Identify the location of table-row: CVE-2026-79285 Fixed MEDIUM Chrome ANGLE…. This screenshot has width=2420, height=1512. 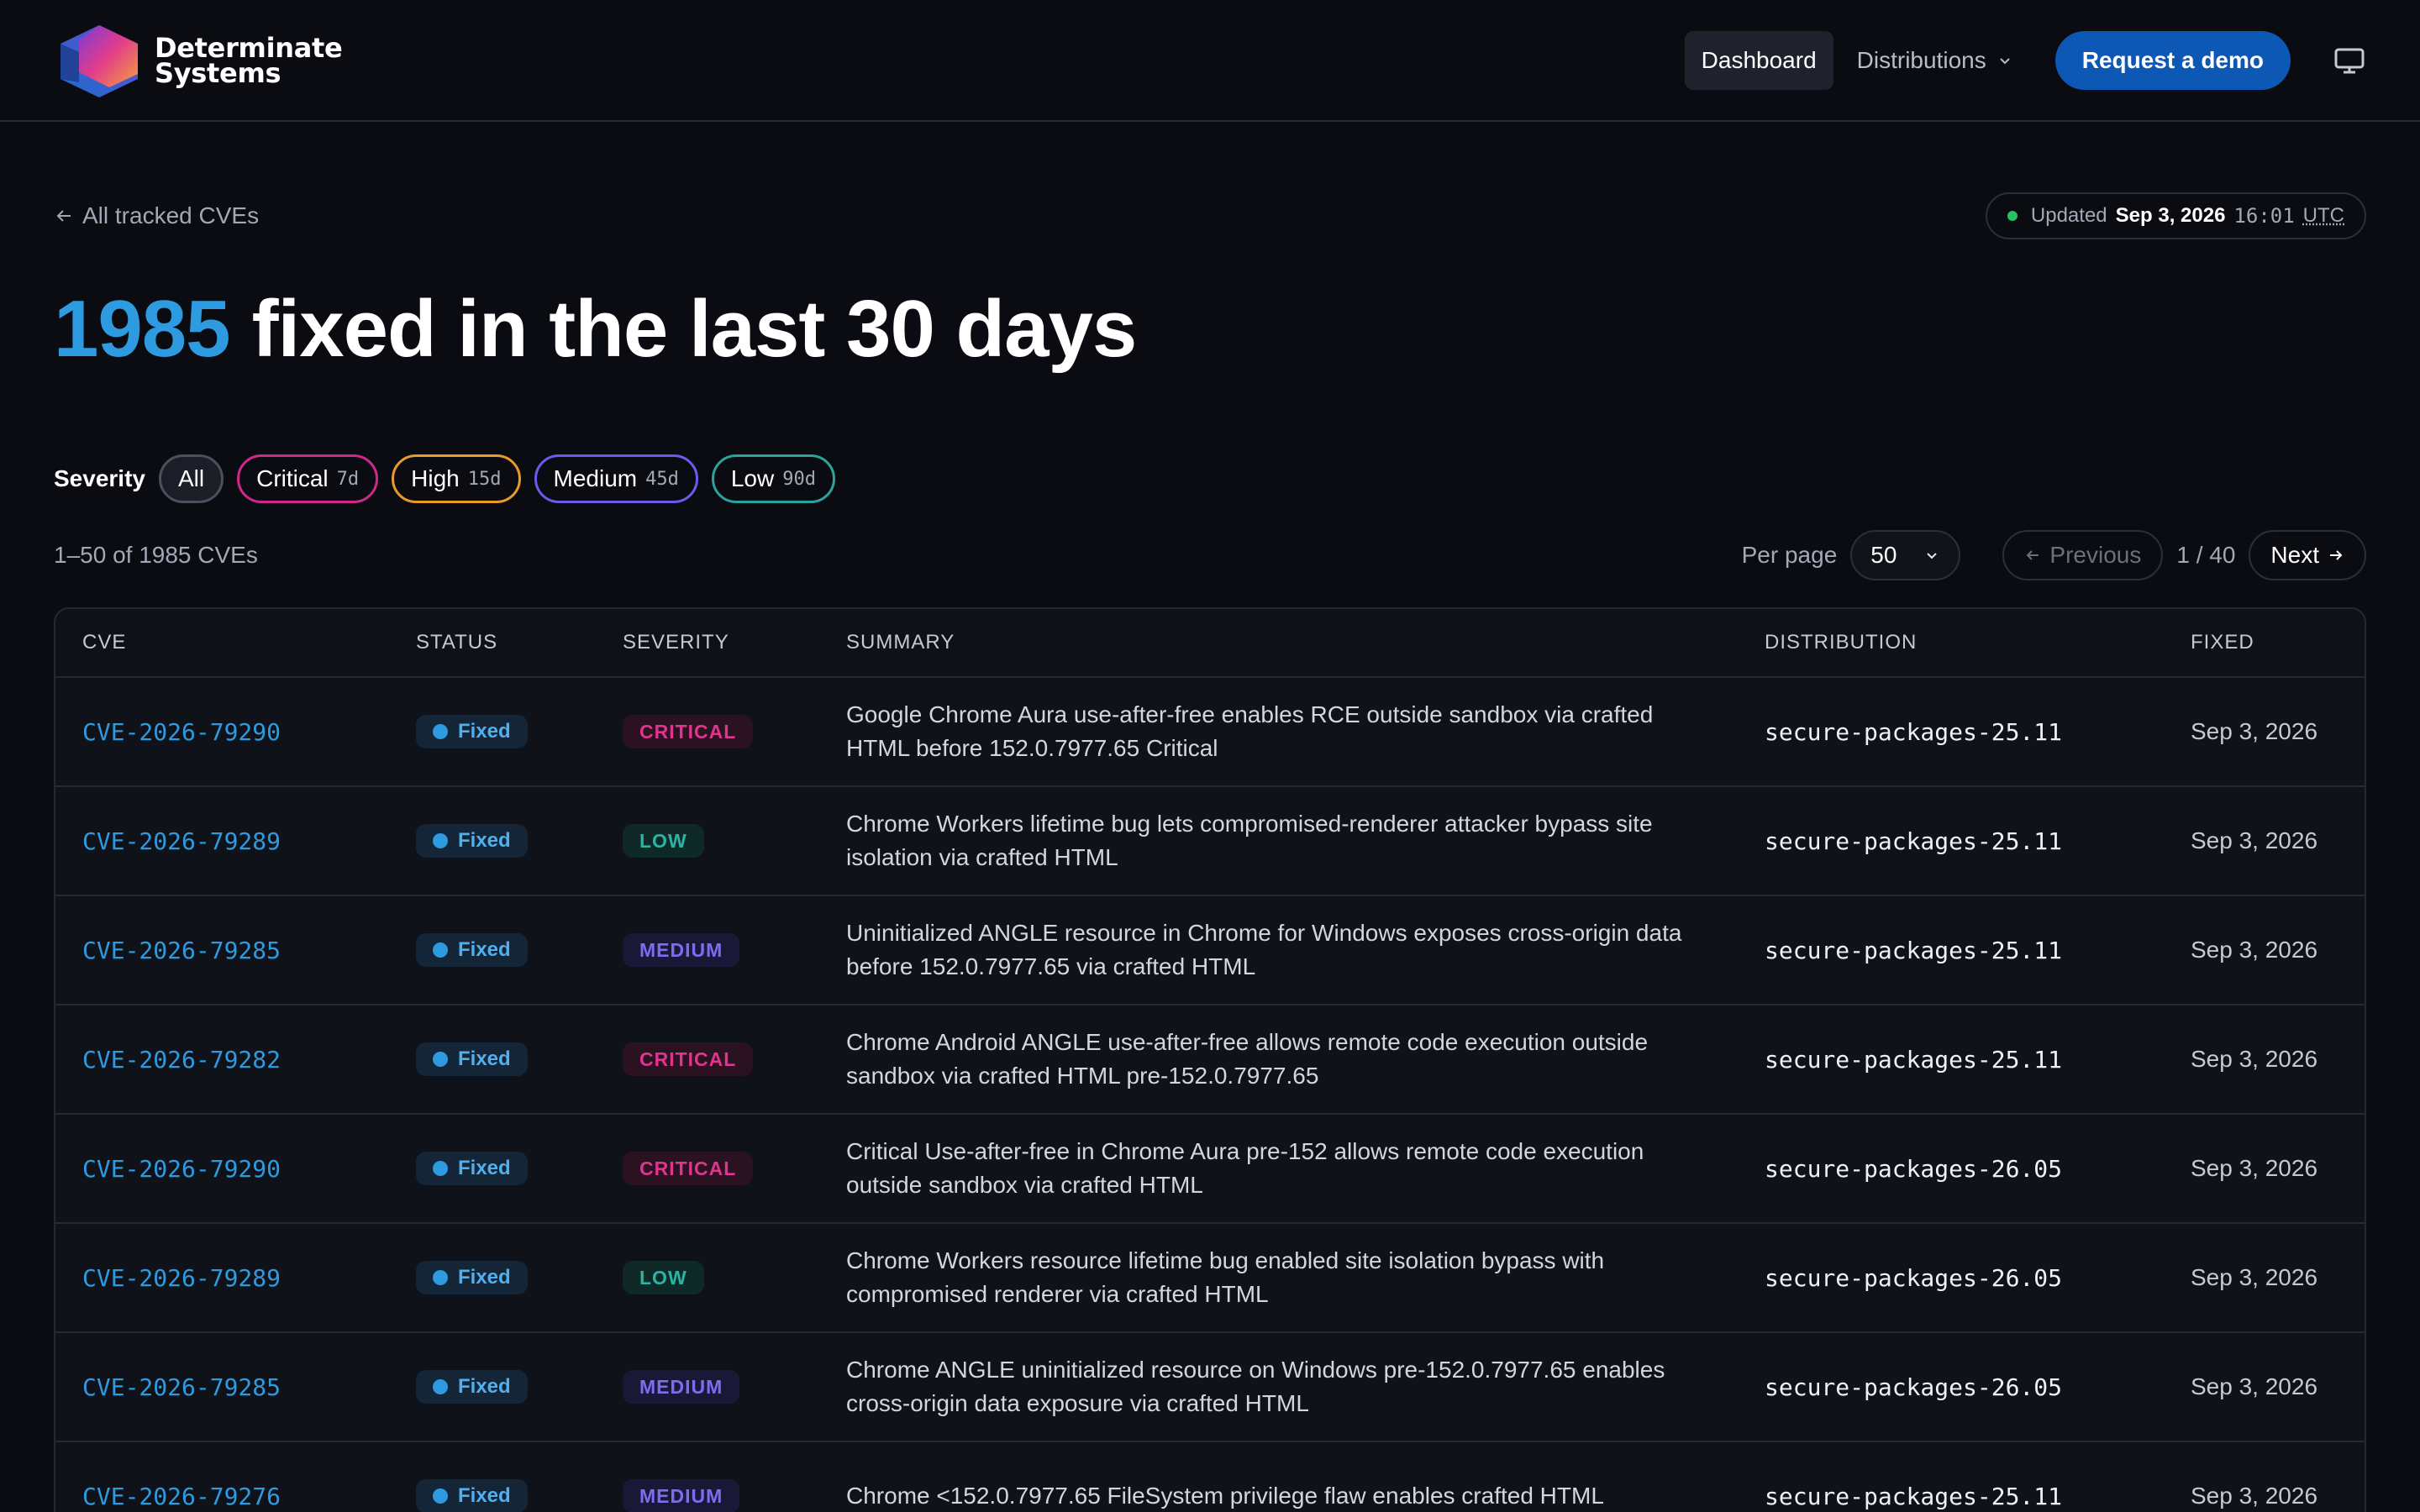
(1210, 1387).